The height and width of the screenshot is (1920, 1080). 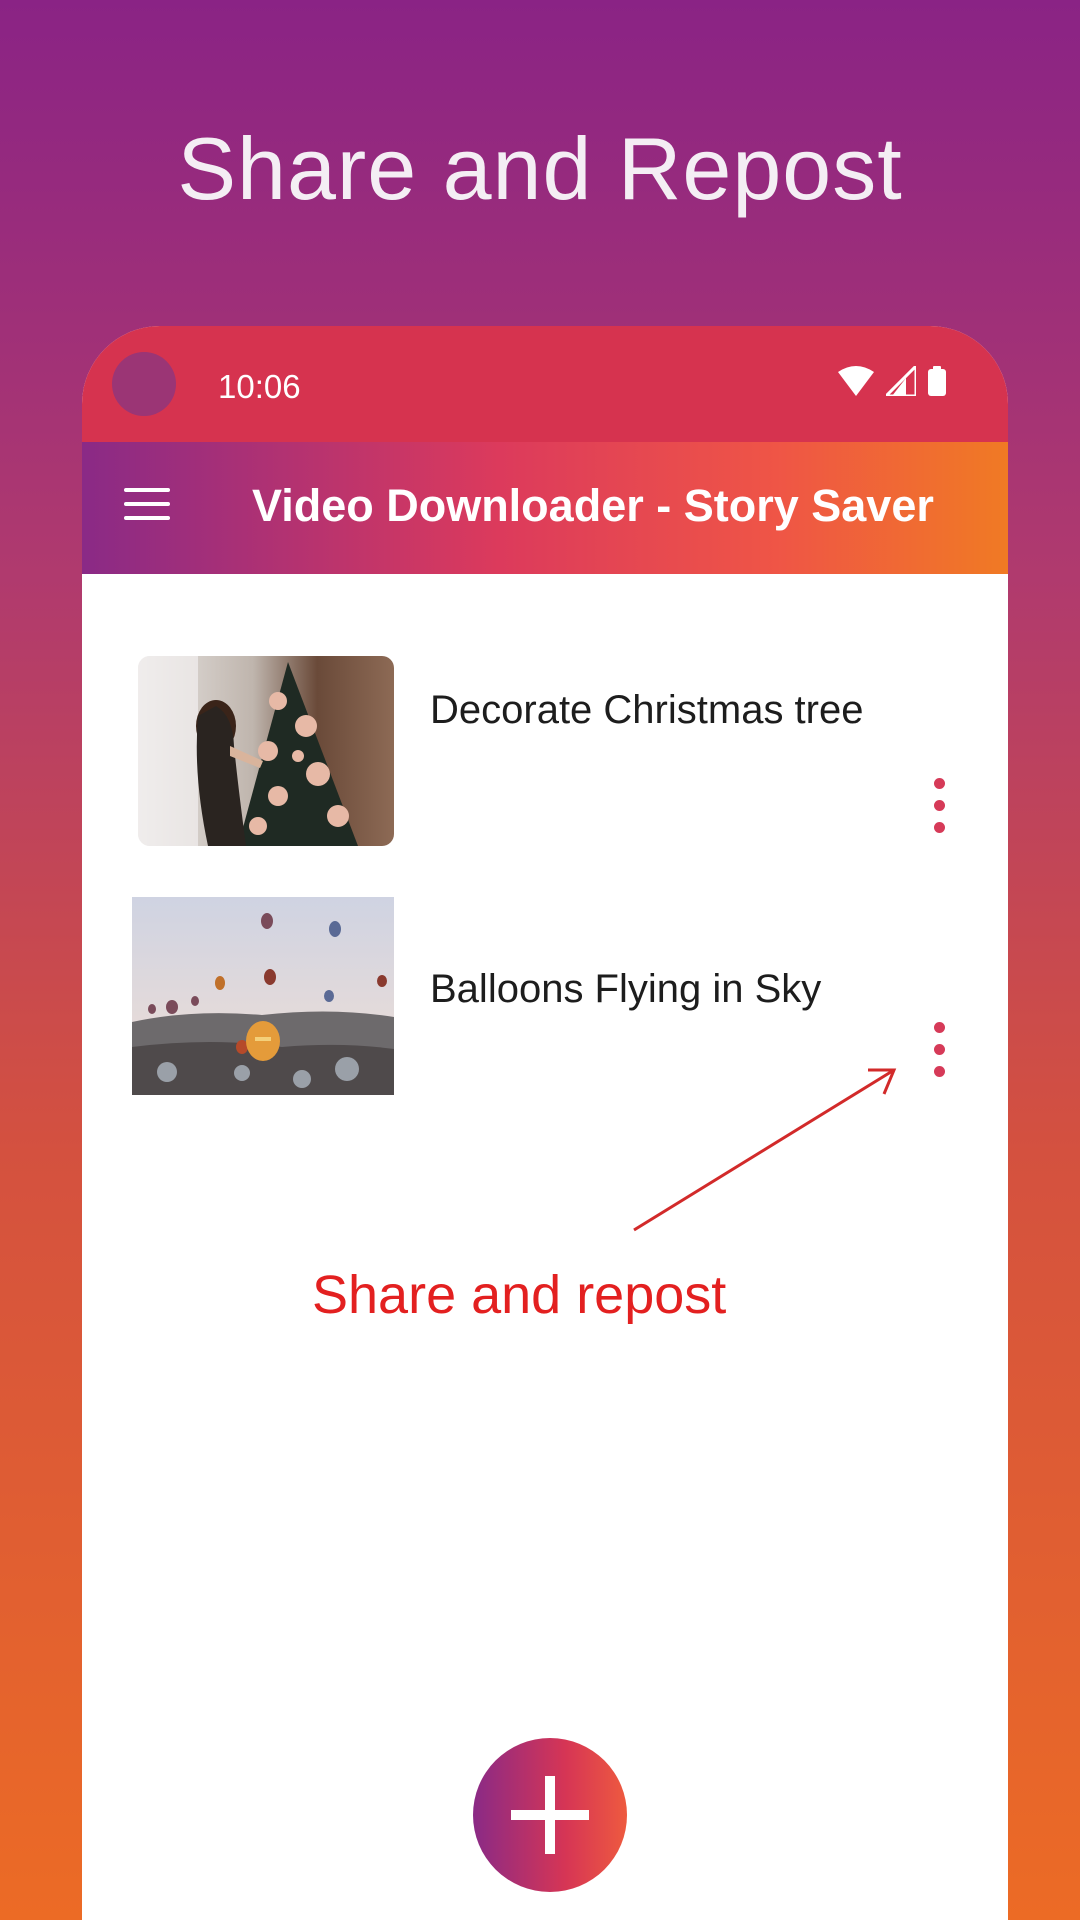 I want to click on add-fab-button, so click(x=550, y=1815).